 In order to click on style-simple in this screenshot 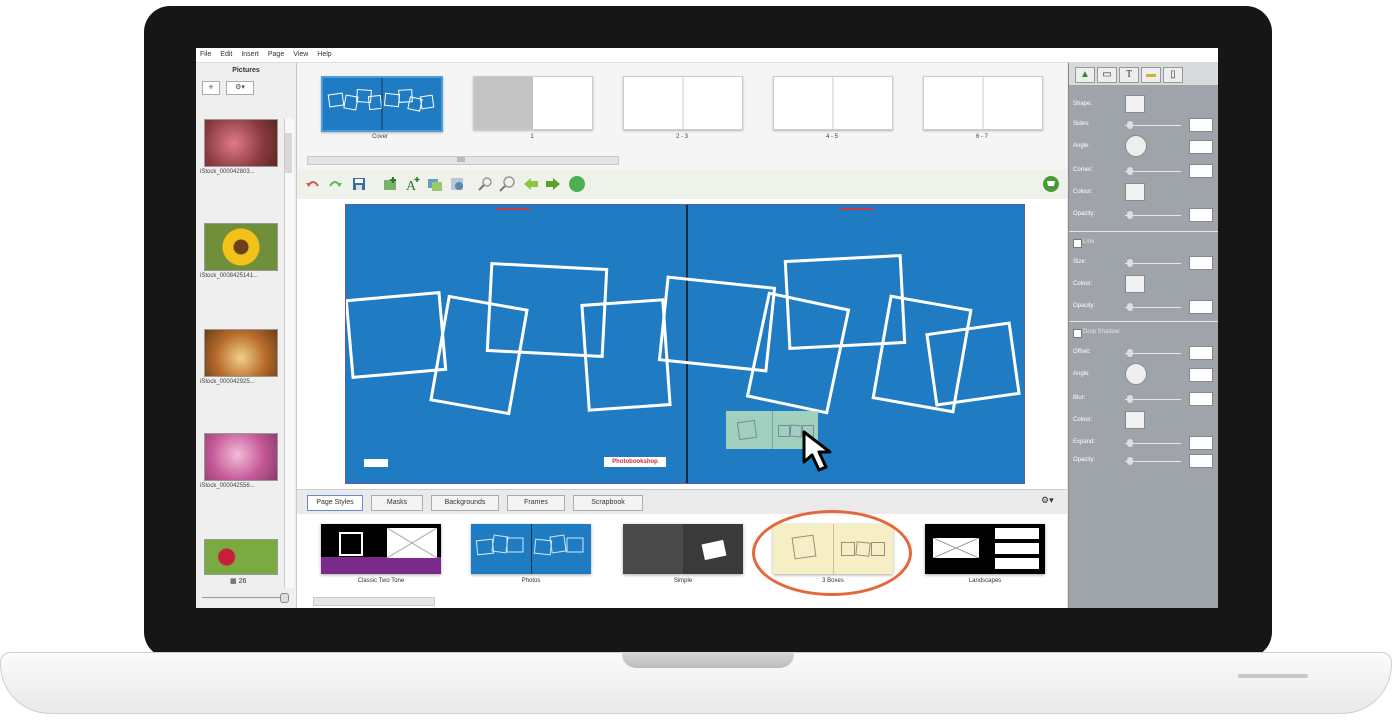, I will do `click(683, 549)`.